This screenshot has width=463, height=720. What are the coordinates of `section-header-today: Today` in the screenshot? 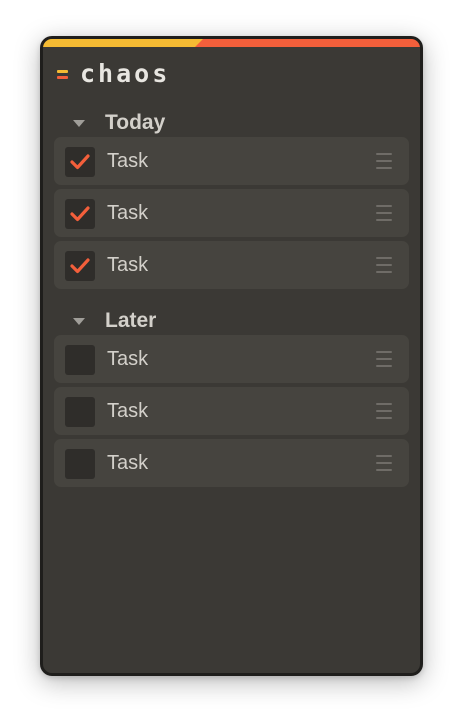 It's located at (119, 123).